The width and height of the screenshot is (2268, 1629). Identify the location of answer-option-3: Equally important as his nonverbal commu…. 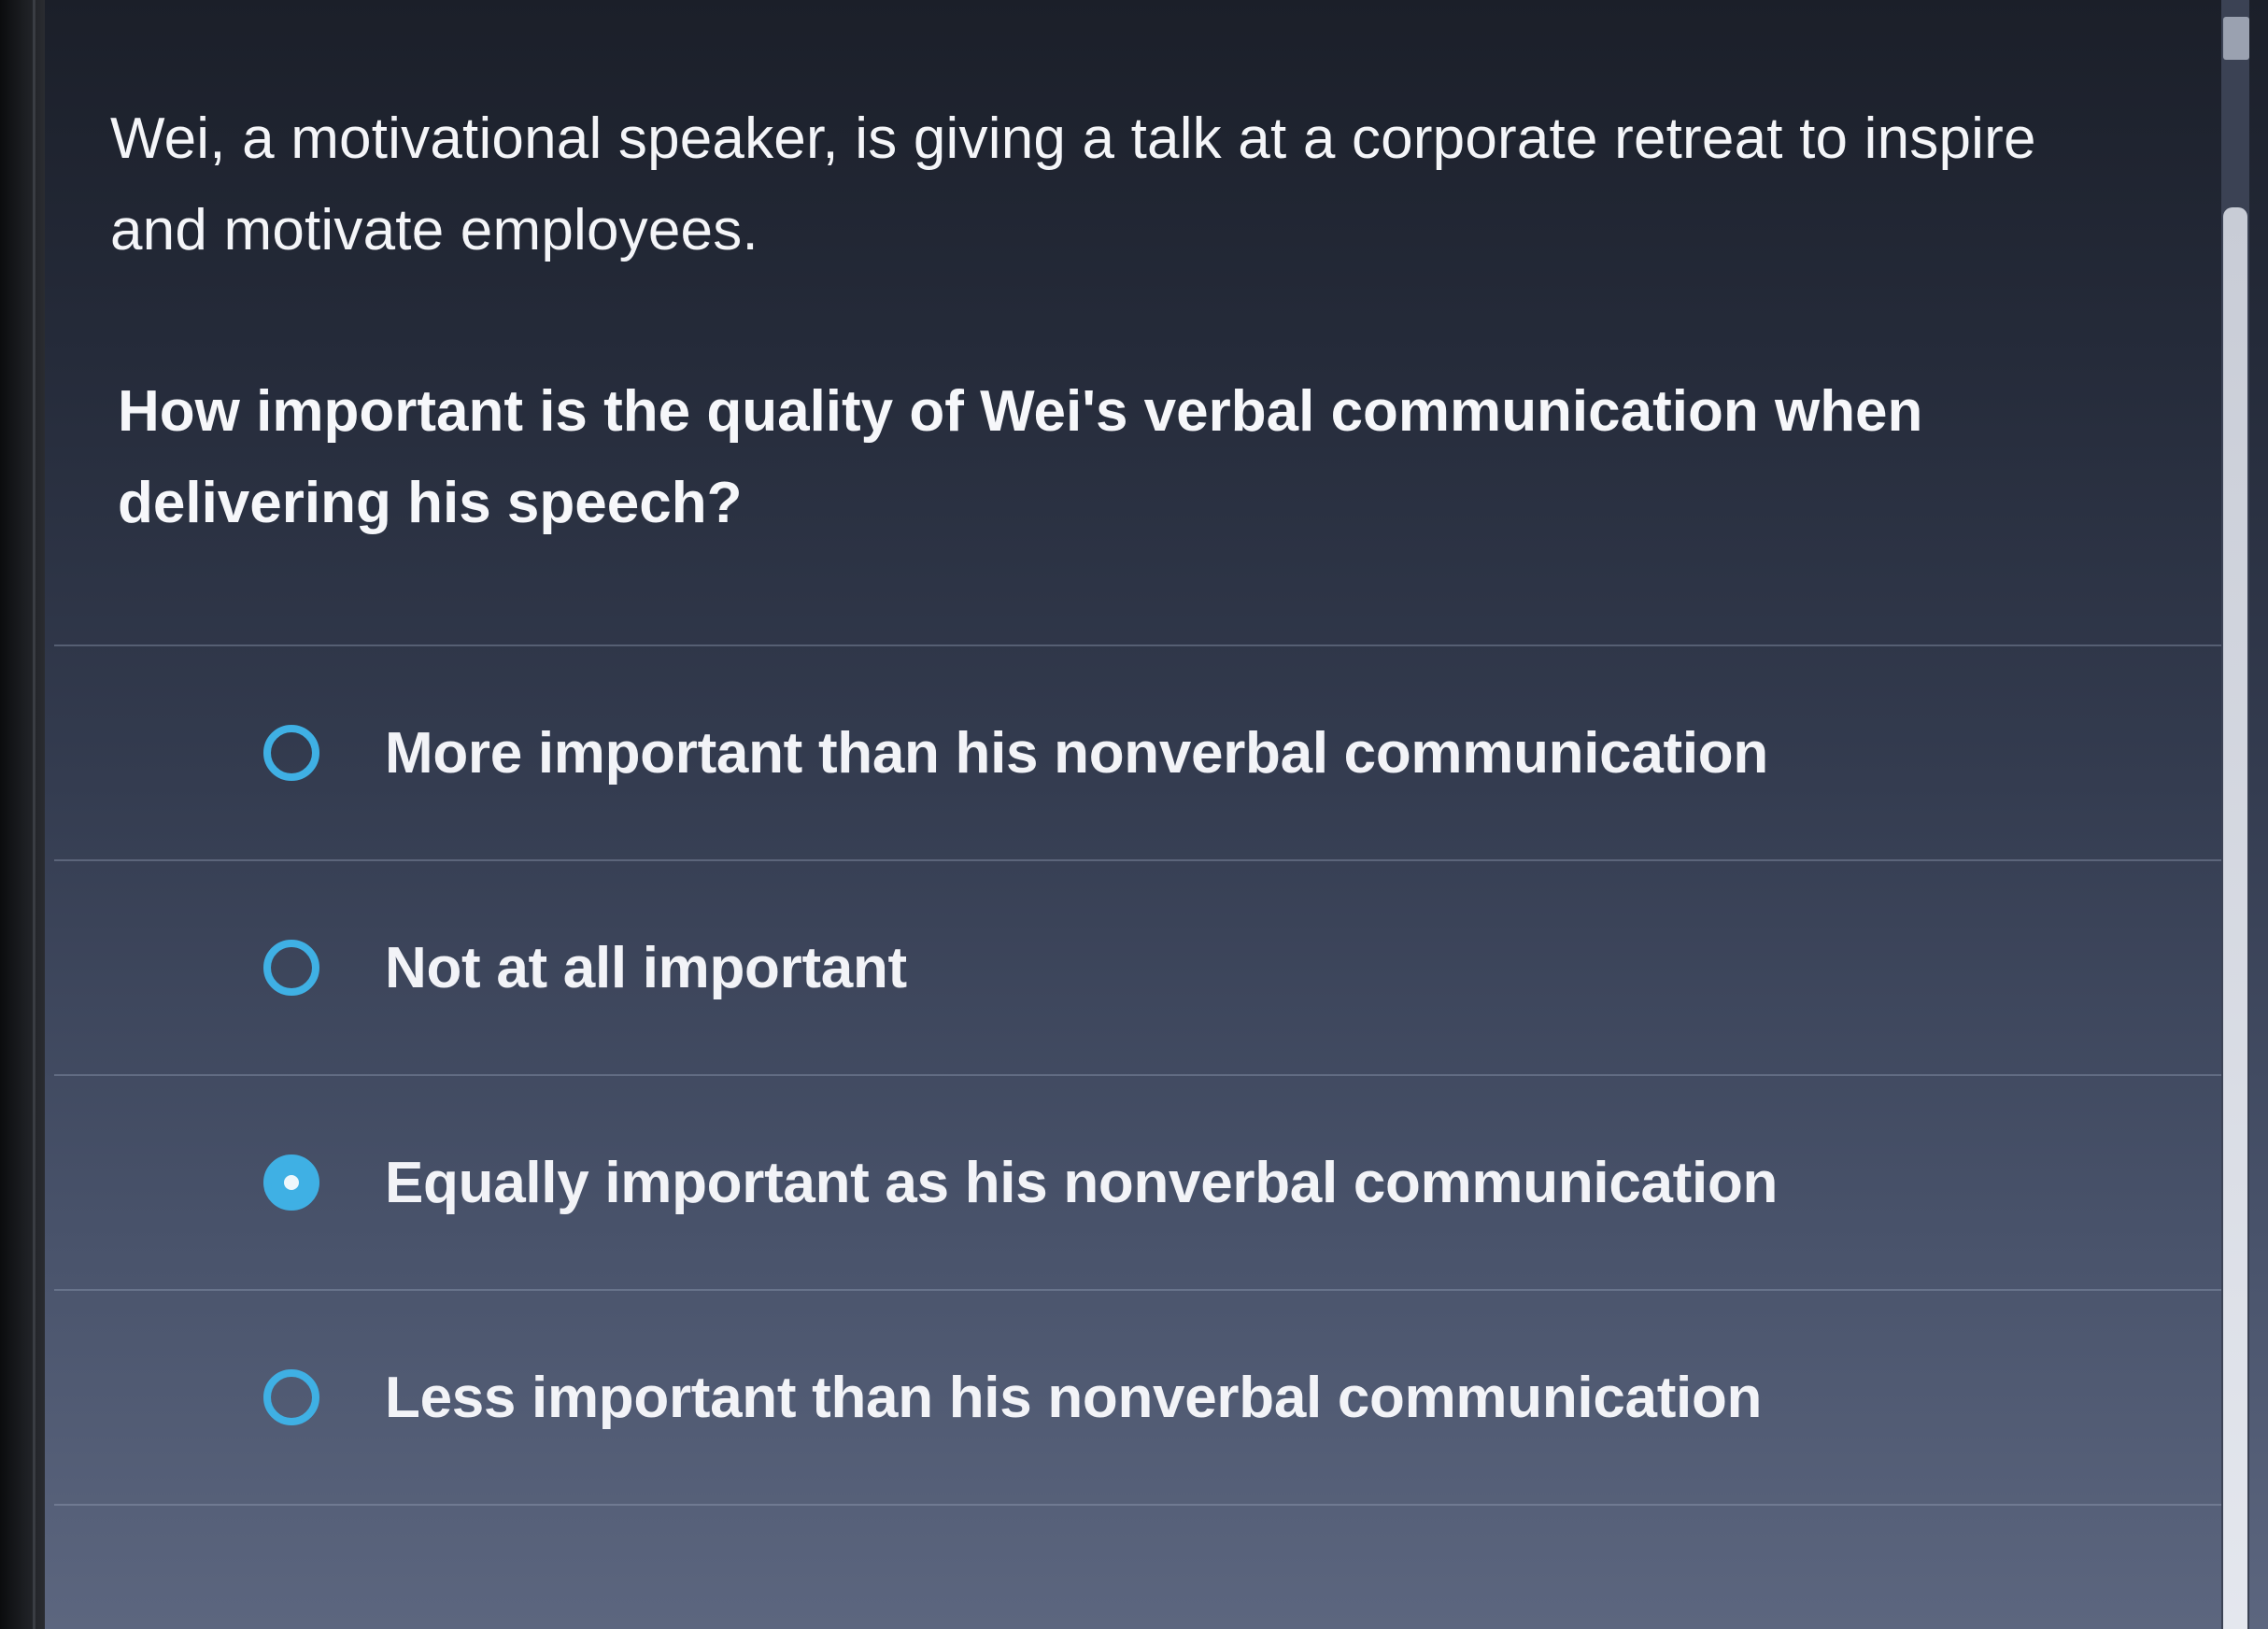
(1137, 1183).